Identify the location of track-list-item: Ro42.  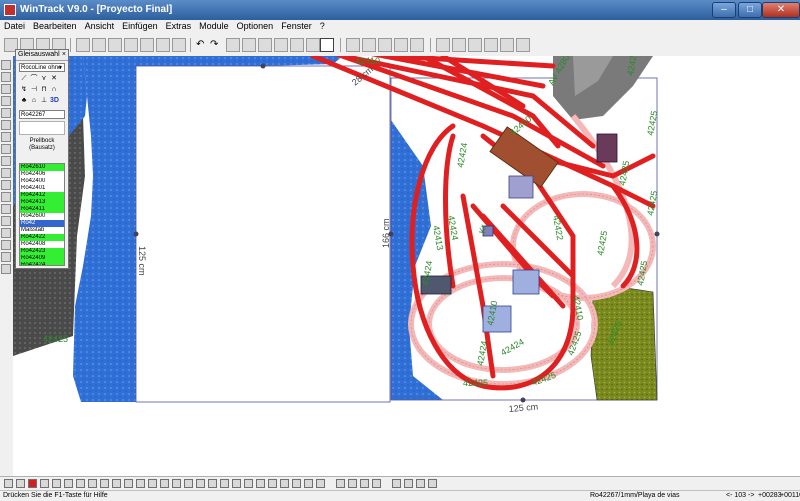
(42, 223).